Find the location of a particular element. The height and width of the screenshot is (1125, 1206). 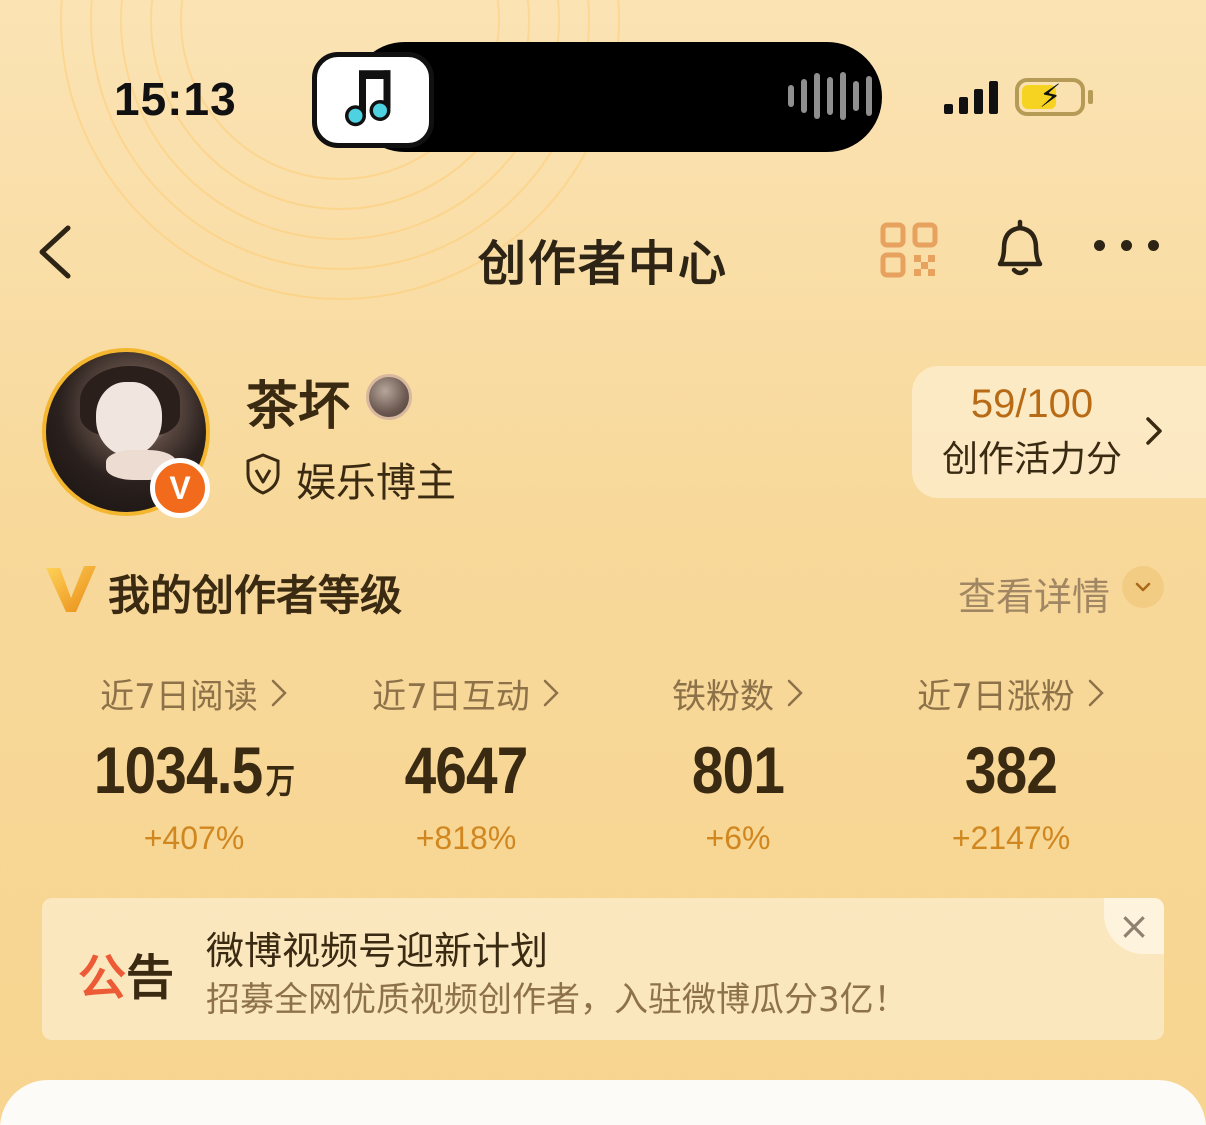

stat-value: 4647 is located at coordinates (466, 770).